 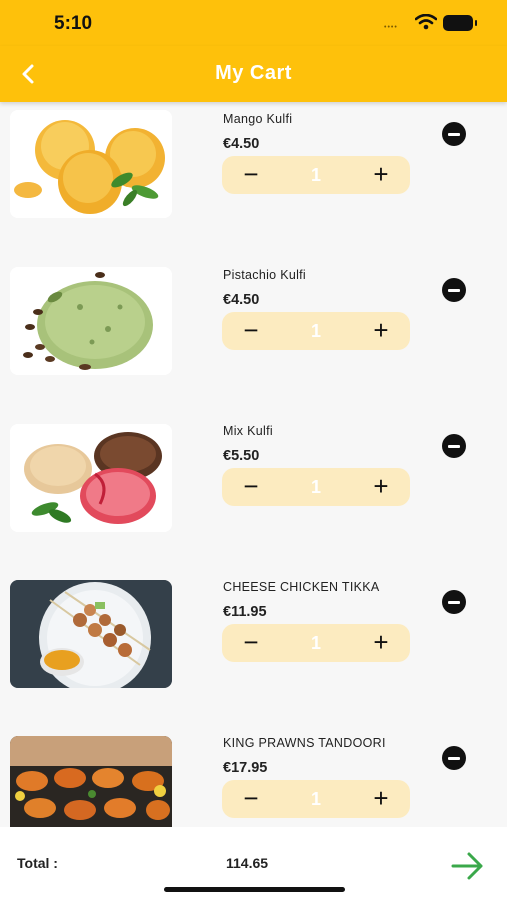 What do you see at coordinates (248, 431) in the screenshot?
I see `item-name: Mix Kulfi` at bounding box center [248, 431].